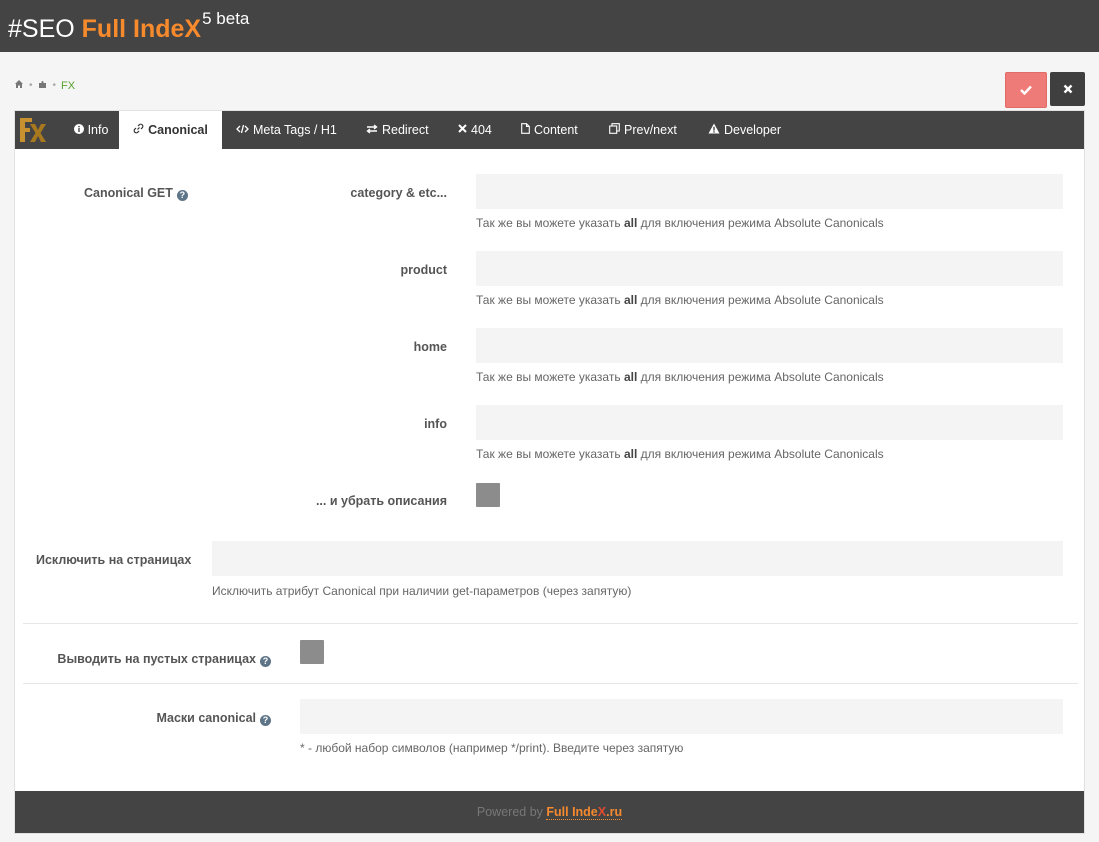 Image resolution: width=1099 pixels, height=842 pixels. I want to click on exclude-pages-label: Исключить на страницах, so click(114, 560).